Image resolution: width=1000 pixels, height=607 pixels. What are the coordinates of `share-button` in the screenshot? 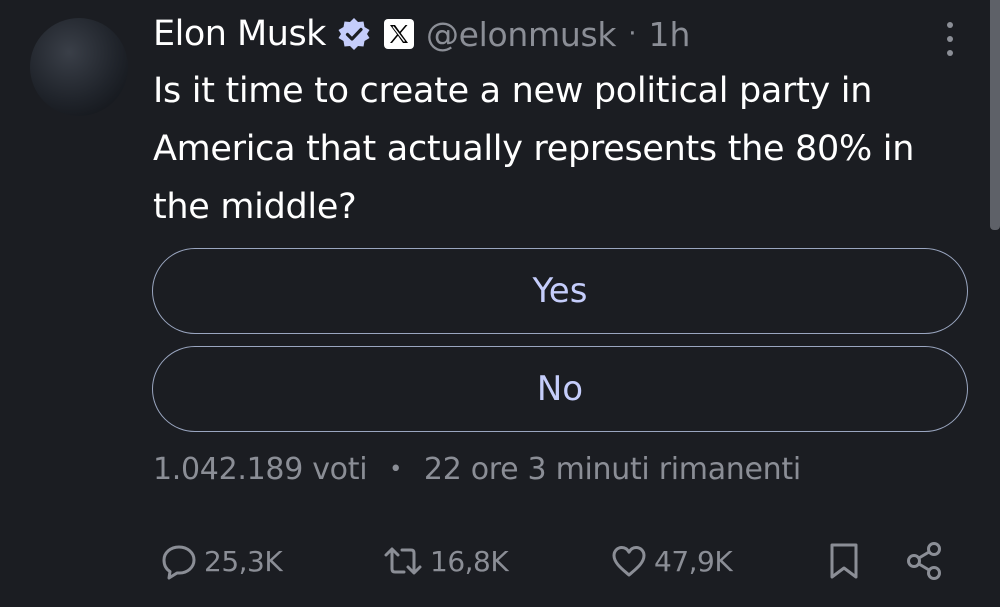 It's located at (925, 561).